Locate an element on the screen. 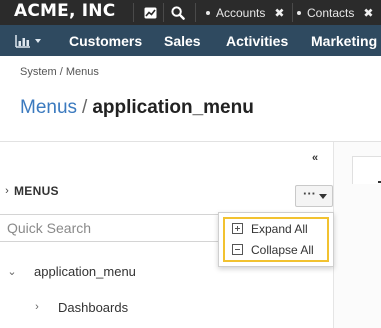 The height and width of the screenshot is (328, 381). divider is located at coordinates (190, 141).